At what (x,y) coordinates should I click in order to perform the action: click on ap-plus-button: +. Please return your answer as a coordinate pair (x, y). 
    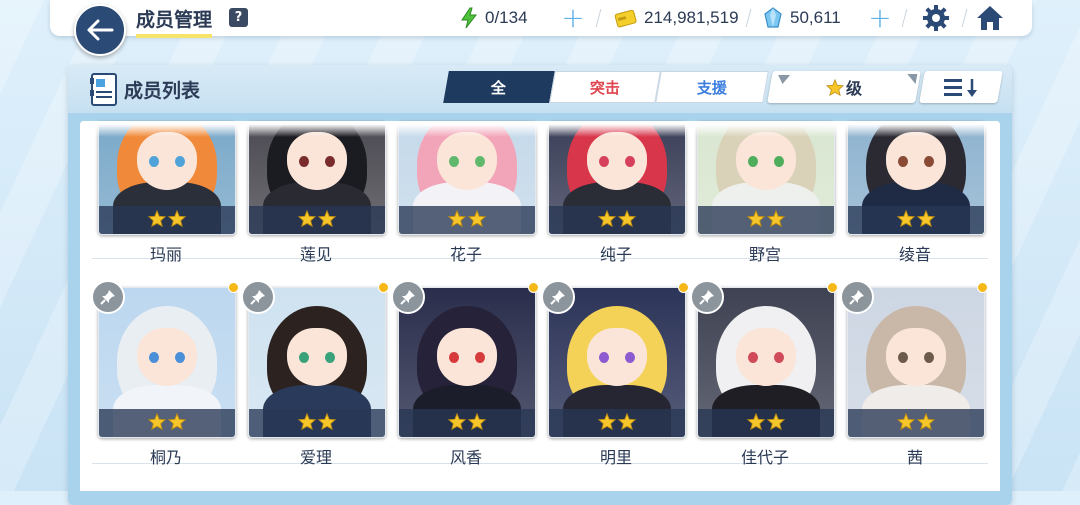
    Looking at the image, I should click on (573, 18).